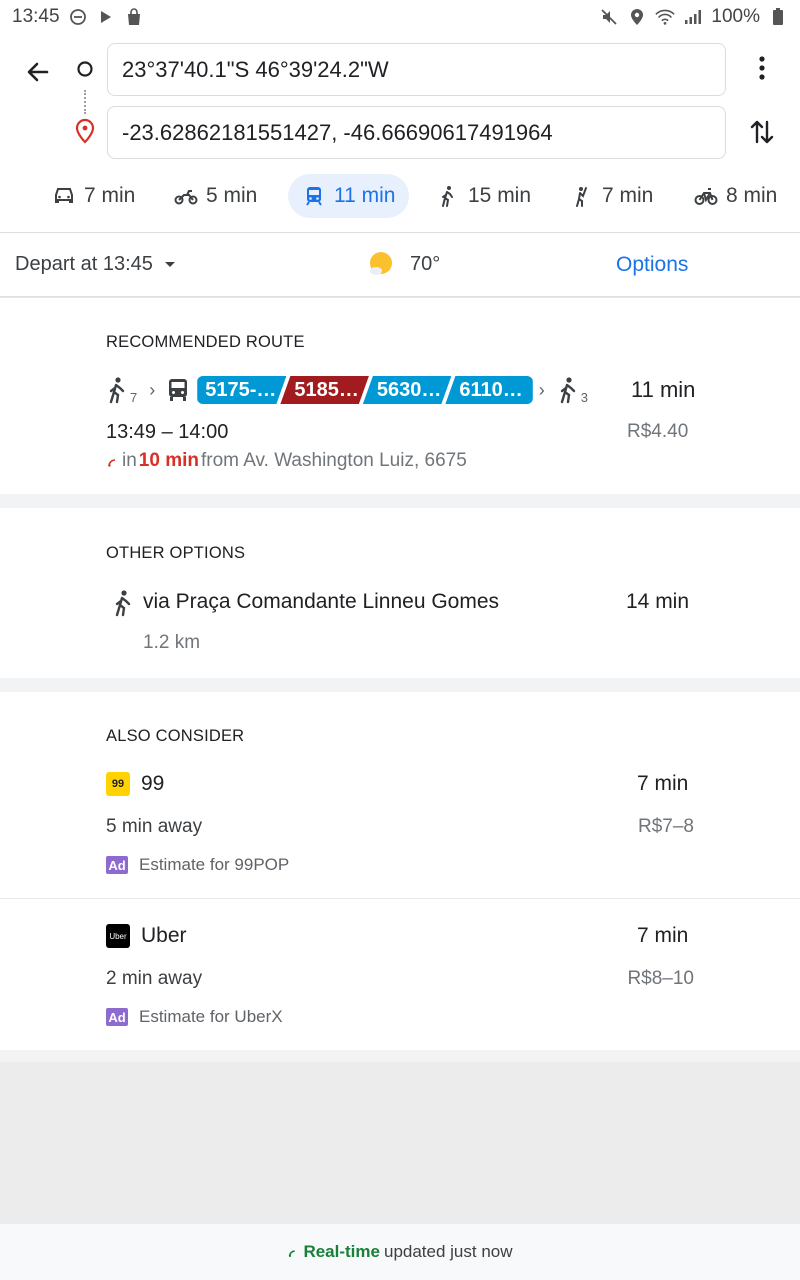 This screenshot has width=800, height=1280. What do you see at coordinates (175, 736) in the screenshot?
I see `also-consider-title: ALSO CONSIDER` at bounding box center [175, 736].